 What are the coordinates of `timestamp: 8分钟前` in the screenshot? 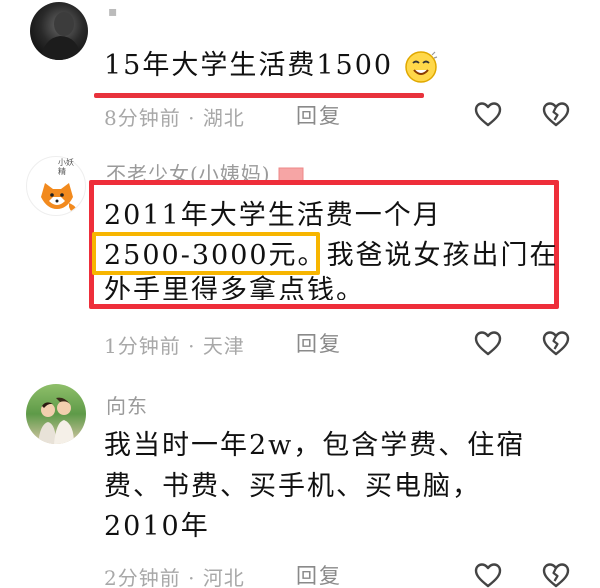 It's located at (142, 118).